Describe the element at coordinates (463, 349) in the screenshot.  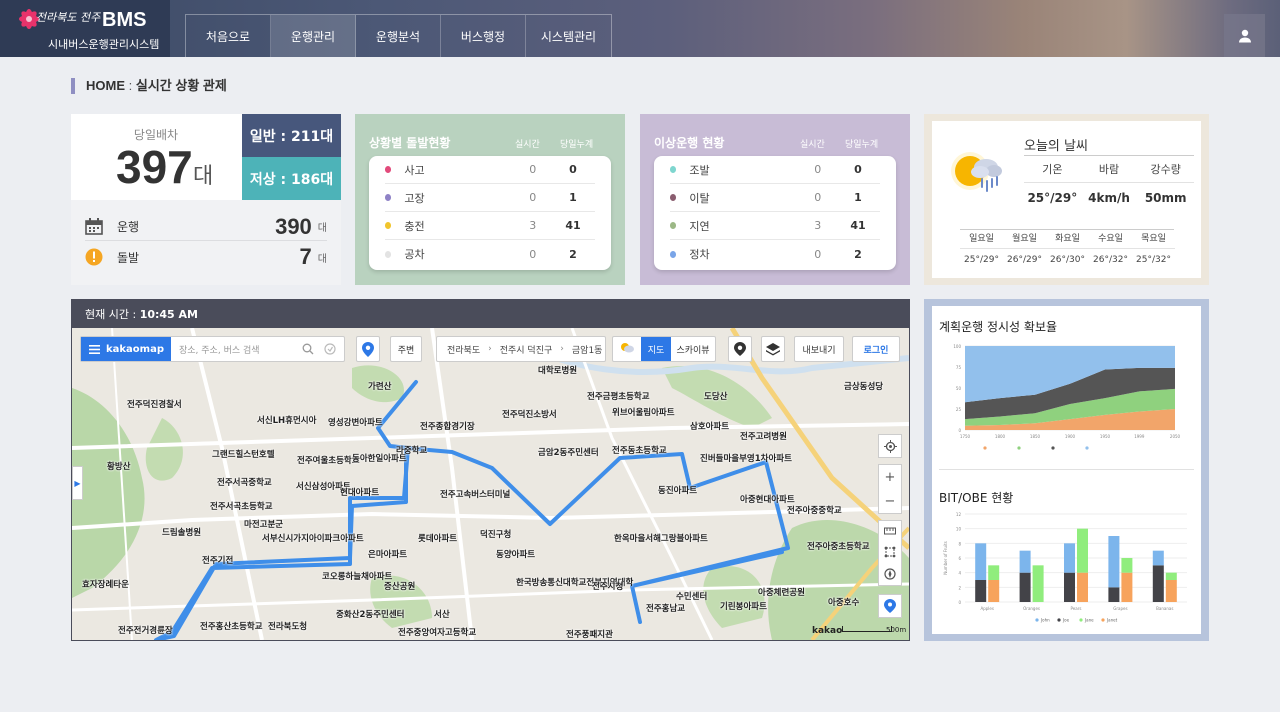
I see `address-province: 전라북도` at that location.